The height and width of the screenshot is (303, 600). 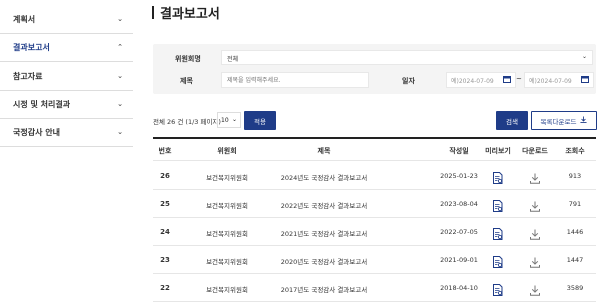 I want to click on row-number: 23, so click(x=165, y=260).